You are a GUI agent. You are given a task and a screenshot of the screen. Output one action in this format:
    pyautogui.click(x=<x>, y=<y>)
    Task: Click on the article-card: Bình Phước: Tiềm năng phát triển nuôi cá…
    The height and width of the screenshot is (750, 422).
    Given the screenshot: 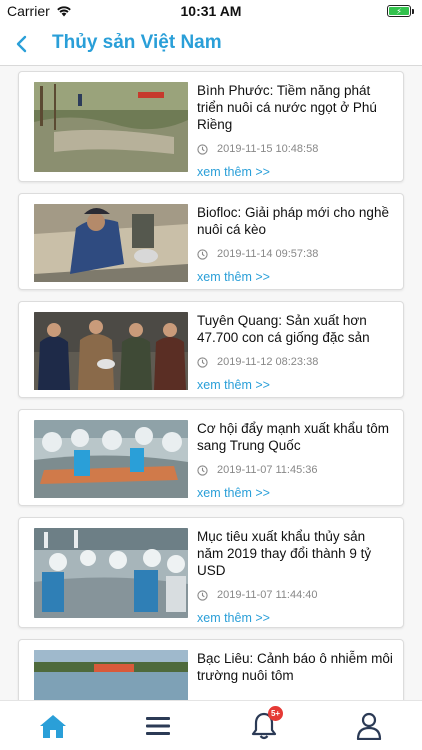 What is the action you would take?
    pyautogui.click(x=211, y=126)
    